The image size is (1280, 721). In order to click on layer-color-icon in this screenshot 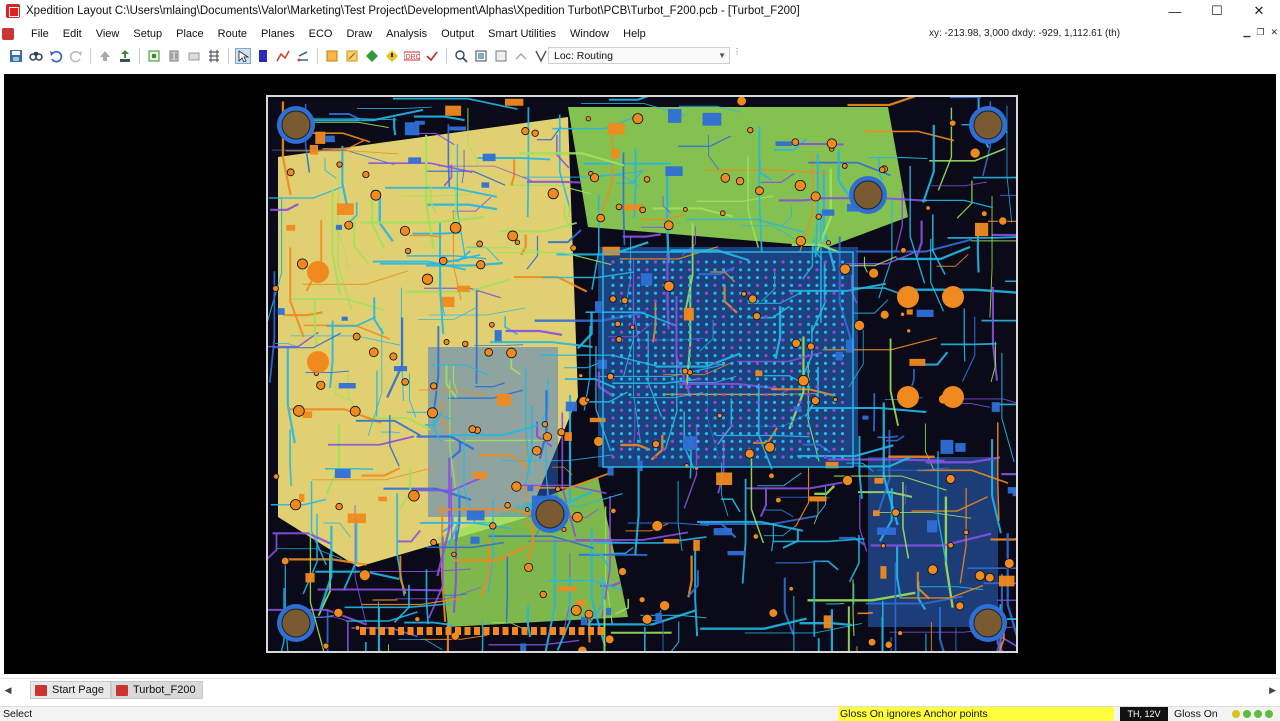, I will do `click(263, 56)`.